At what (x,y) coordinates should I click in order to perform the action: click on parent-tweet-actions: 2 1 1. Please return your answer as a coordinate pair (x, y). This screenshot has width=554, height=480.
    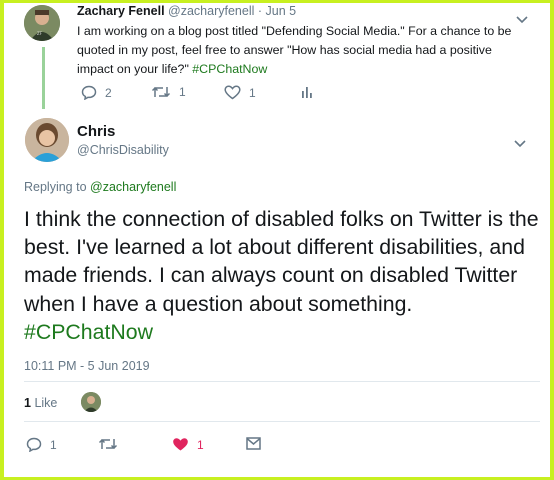
    Looking at the image, I should click on (227, 93).